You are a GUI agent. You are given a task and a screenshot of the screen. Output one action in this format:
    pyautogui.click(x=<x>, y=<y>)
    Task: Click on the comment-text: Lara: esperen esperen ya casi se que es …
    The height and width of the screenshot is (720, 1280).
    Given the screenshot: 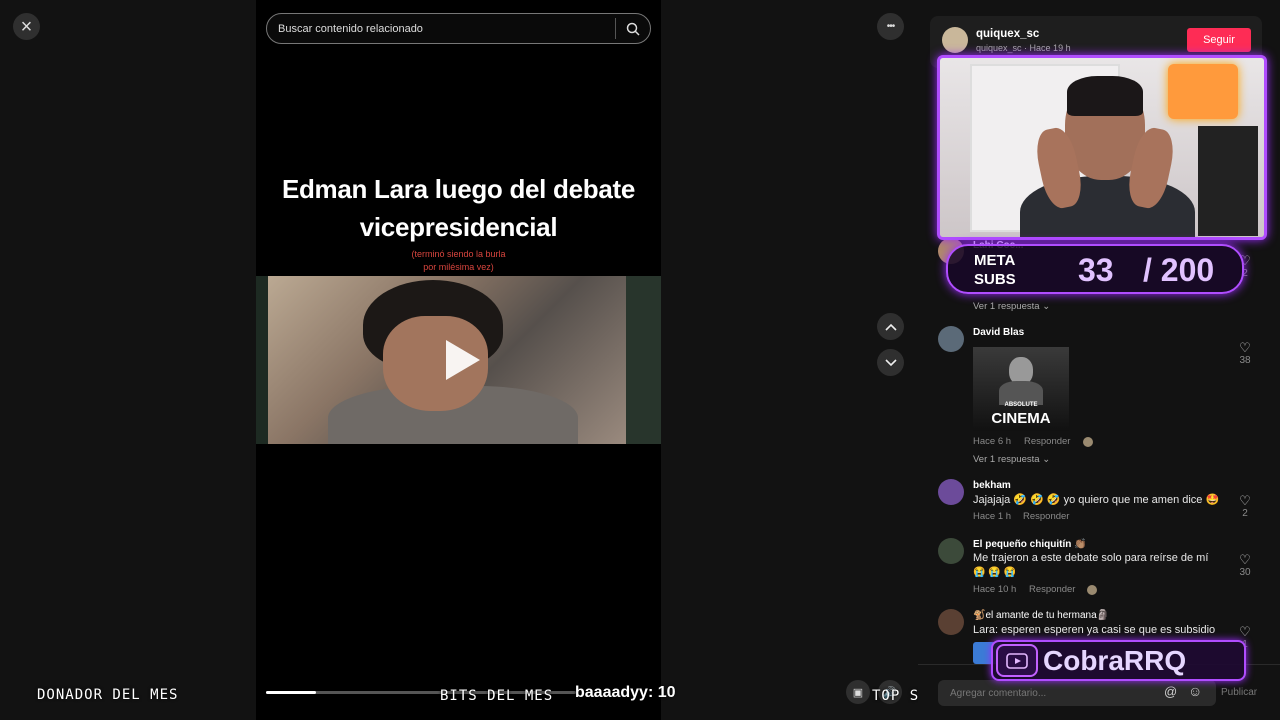 What is the action you would take?
    pyautogui.click(x=1094, y=630)
    